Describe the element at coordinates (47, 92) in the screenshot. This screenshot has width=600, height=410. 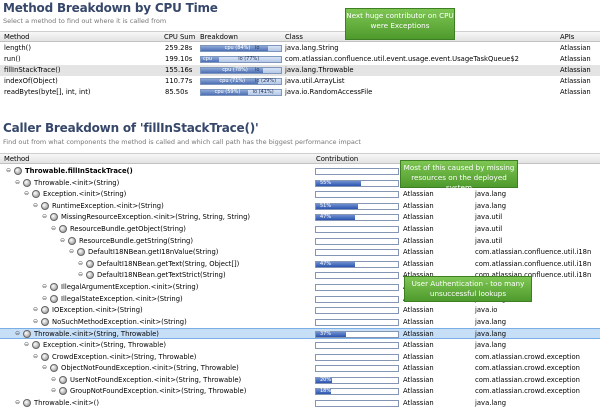
I see `method-name: readBytes(byte[], int, int)` at that location.